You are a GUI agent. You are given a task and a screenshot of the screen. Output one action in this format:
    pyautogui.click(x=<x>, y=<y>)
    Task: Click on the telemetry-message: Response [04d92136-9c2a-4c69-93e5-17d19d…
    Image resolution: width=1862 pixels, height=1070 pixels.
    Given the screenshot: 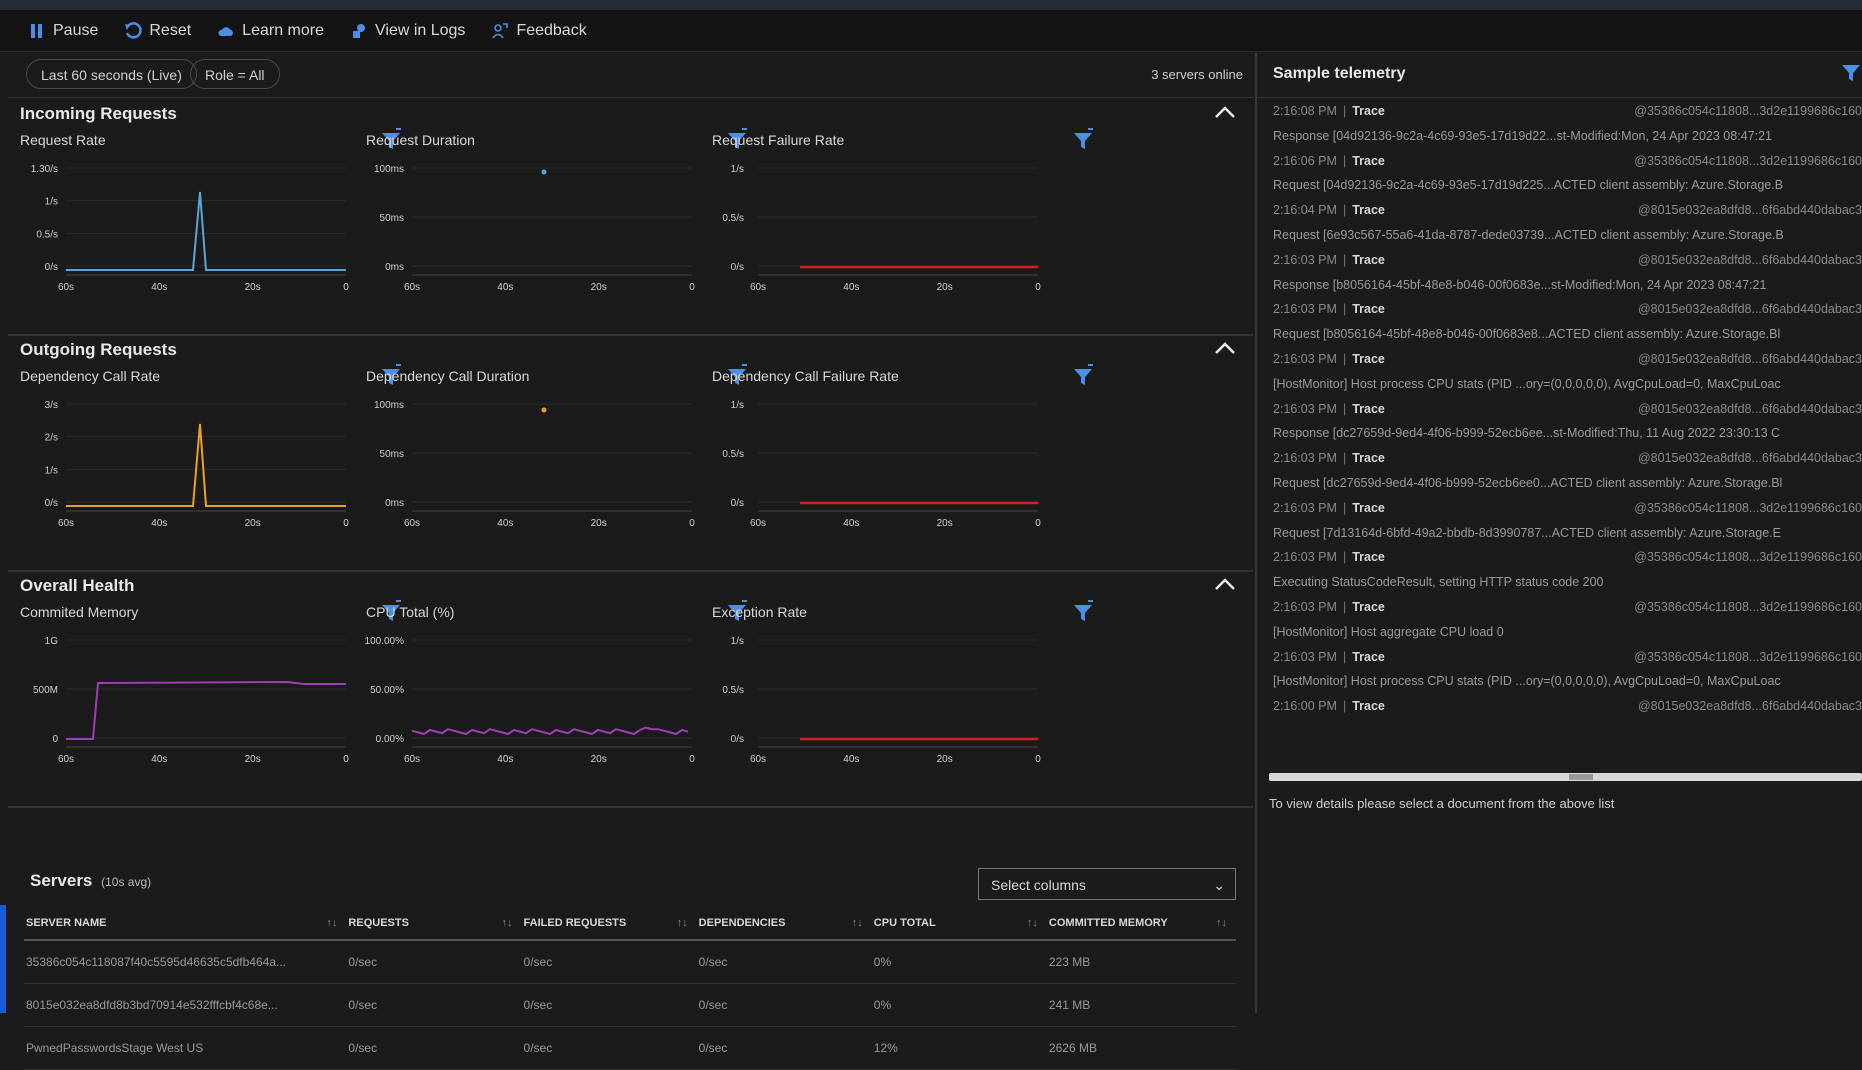 What is the action you would take?
    pyautogui.click(x=1559, y=136)
    